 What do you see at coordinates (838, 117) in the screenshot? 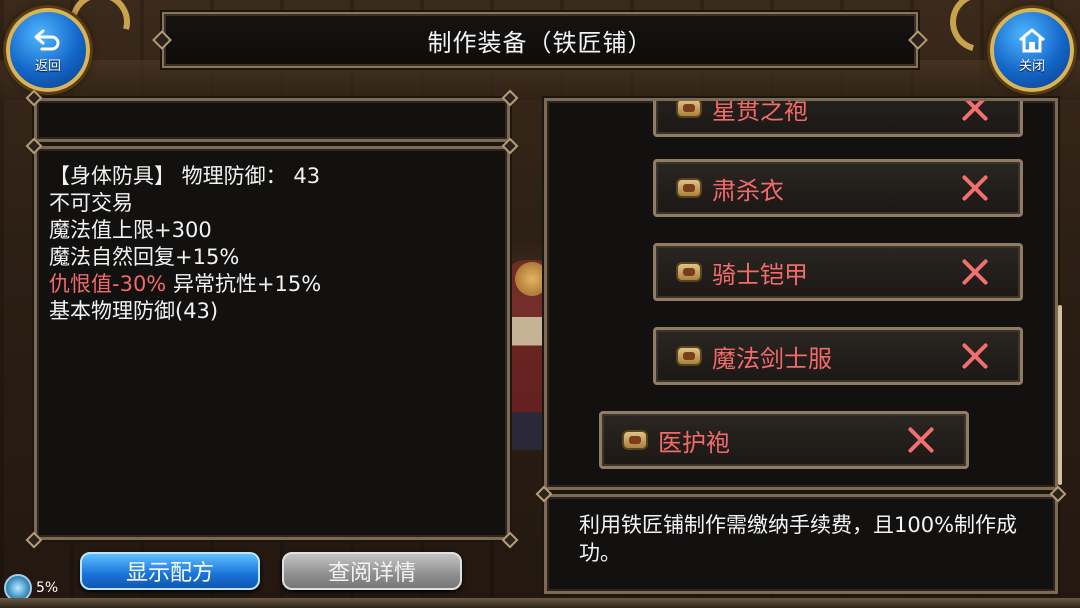
I see `recipe-item: 星贯之袍` at bounding box center [838, 117].